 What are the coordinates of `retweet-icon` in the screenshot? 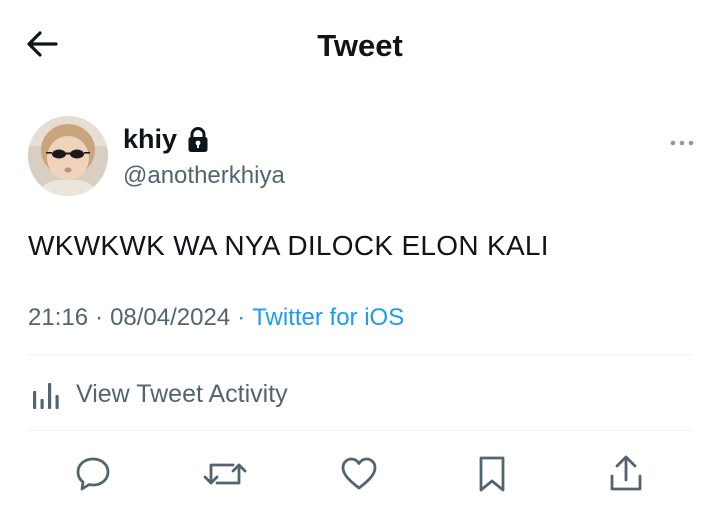 It's located at (225, 474).